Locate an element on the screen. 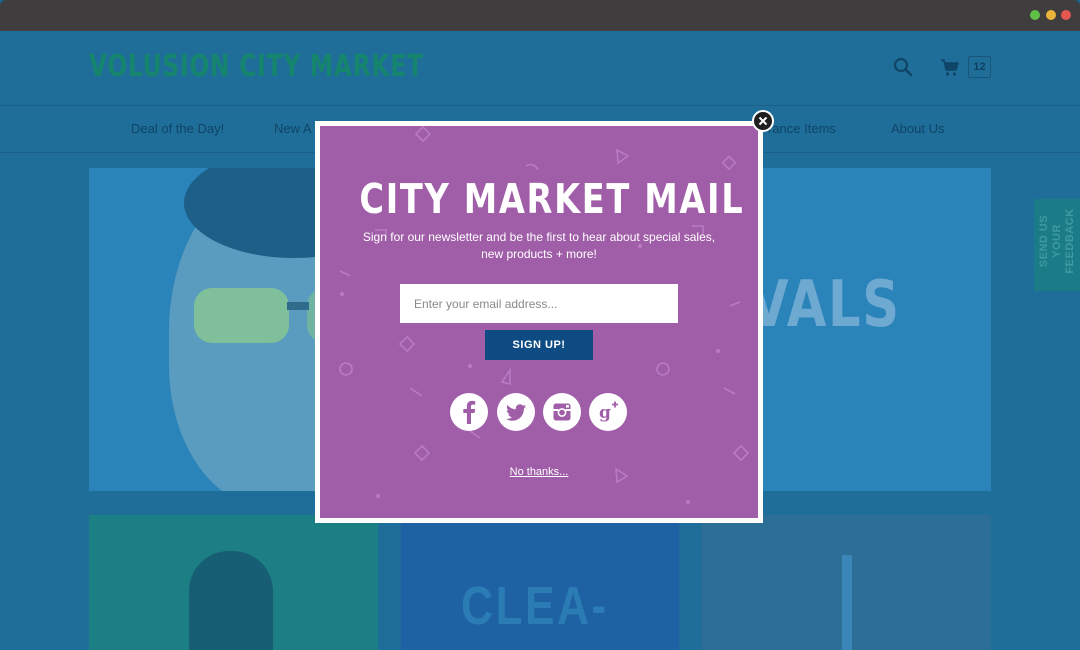 This screenshot has height=650, width=1080. nav-item-deal-of-the-day: Deal of the Day! is located at coordinates (177, 128).